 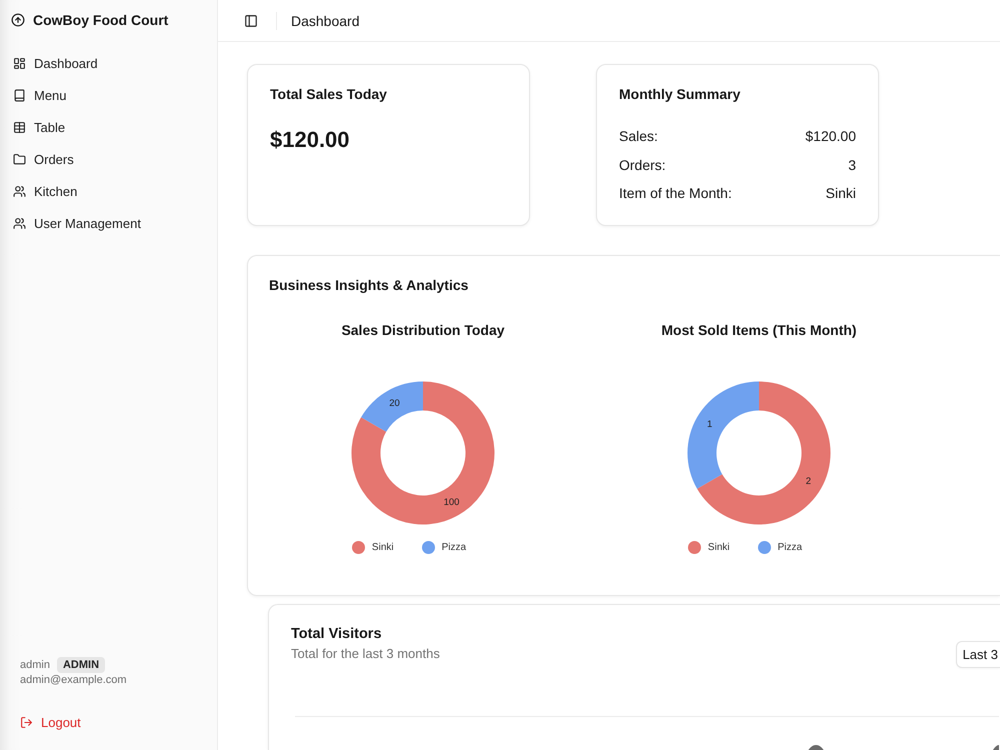 What do you see at coordinates (108, 223) in the screenshot?
I see `nav-item: User Management` at bounding box center [108, 223].